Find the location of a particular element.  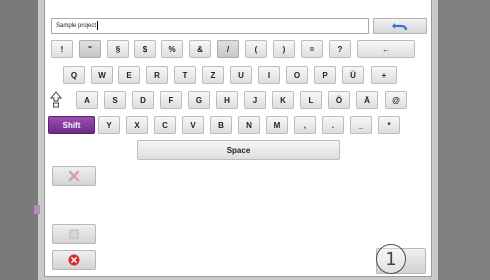

clear-text-button is located at coordinates (74, 176).